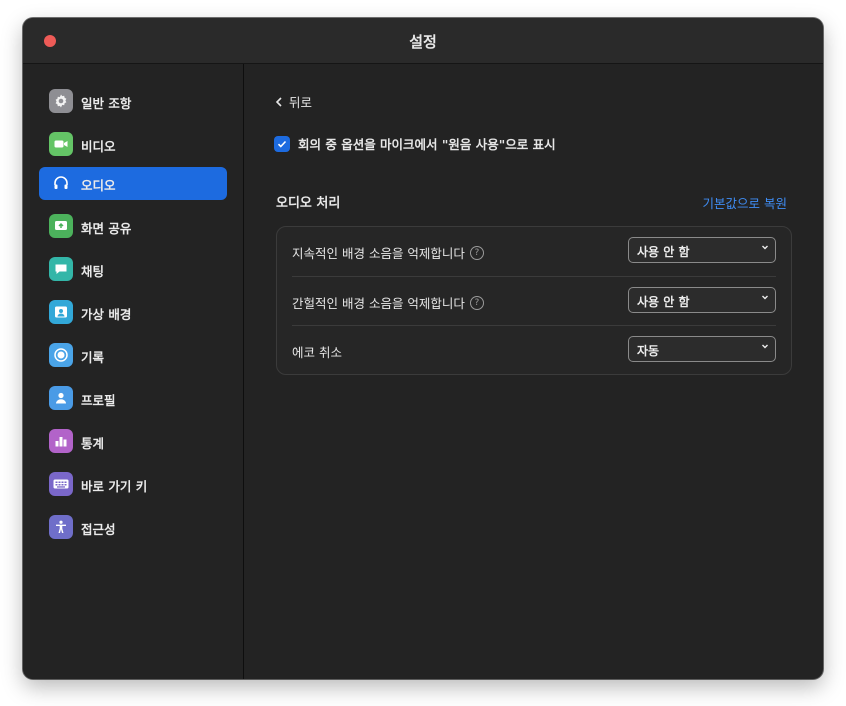  Describe the element at coordinates (98, 185) in the screenshot. I see `sidebar-item-label: 오디오` at that location.